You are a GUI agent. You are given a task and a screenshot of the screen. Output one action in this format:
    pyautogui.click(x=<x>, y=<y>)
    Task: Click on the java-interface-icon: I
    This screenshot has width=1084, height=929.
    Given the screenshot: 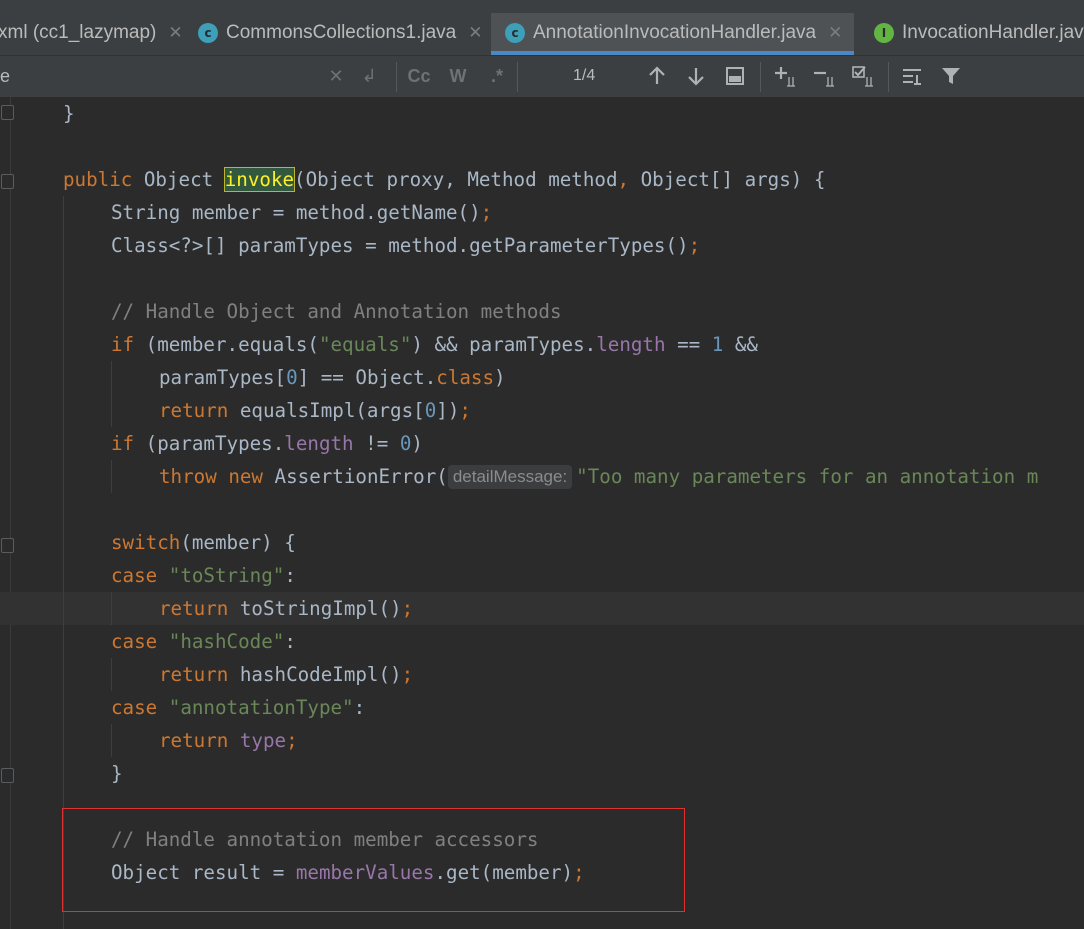 What is the action you would take?
    pyautogui.click(x=884, y=33)
    